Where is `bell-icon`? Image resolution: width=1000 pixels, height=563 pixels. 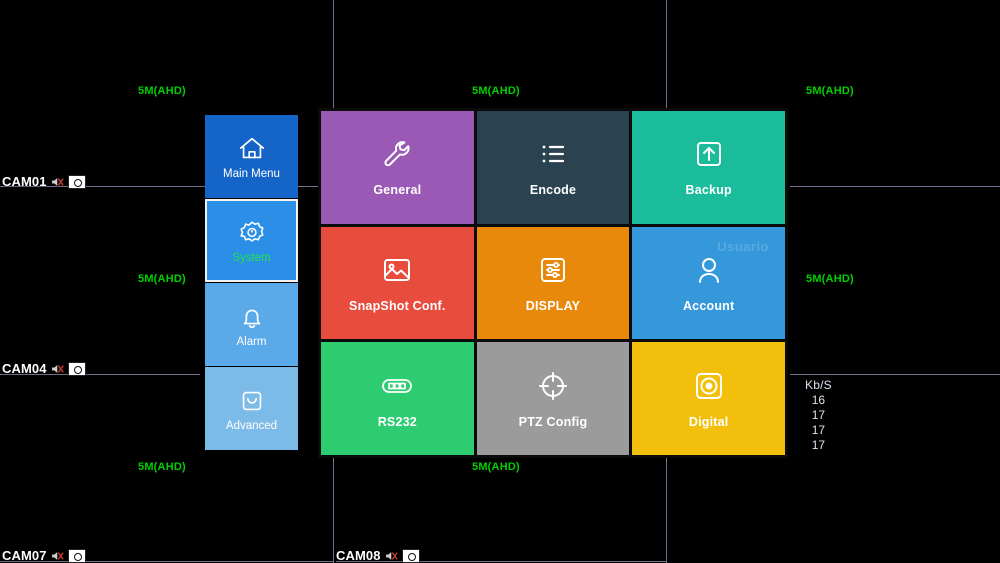
bell-icon is located at coordinates (252, 317).